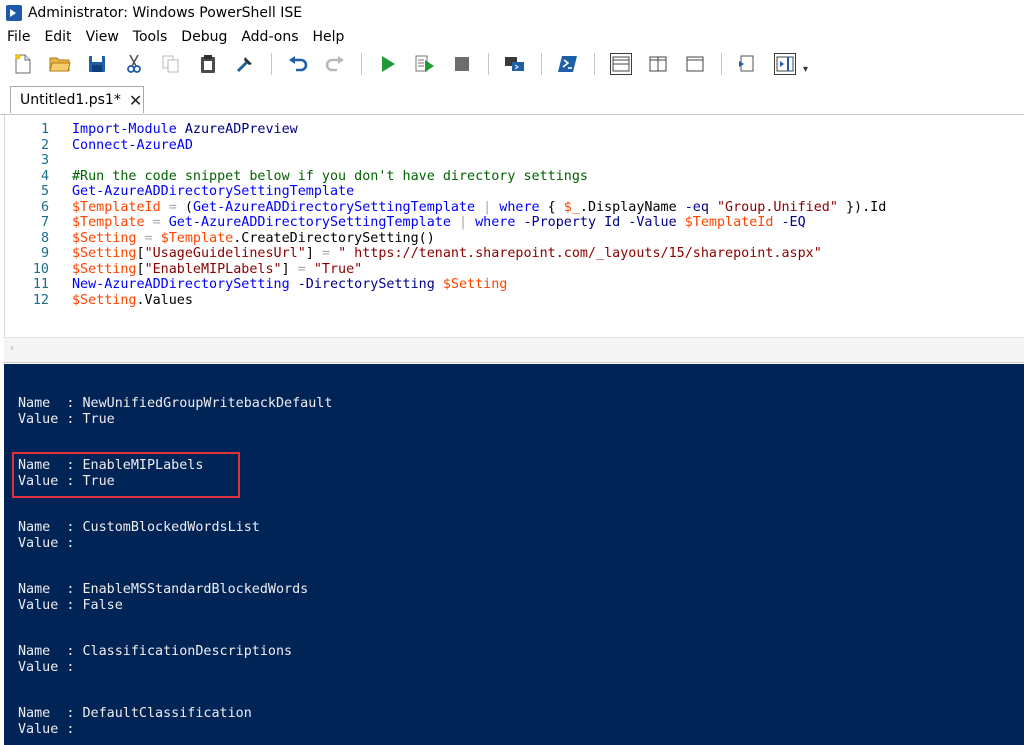  Describe the element at coordinates (102, 37) in the screenshot. I see `menu-view: View` at that location.